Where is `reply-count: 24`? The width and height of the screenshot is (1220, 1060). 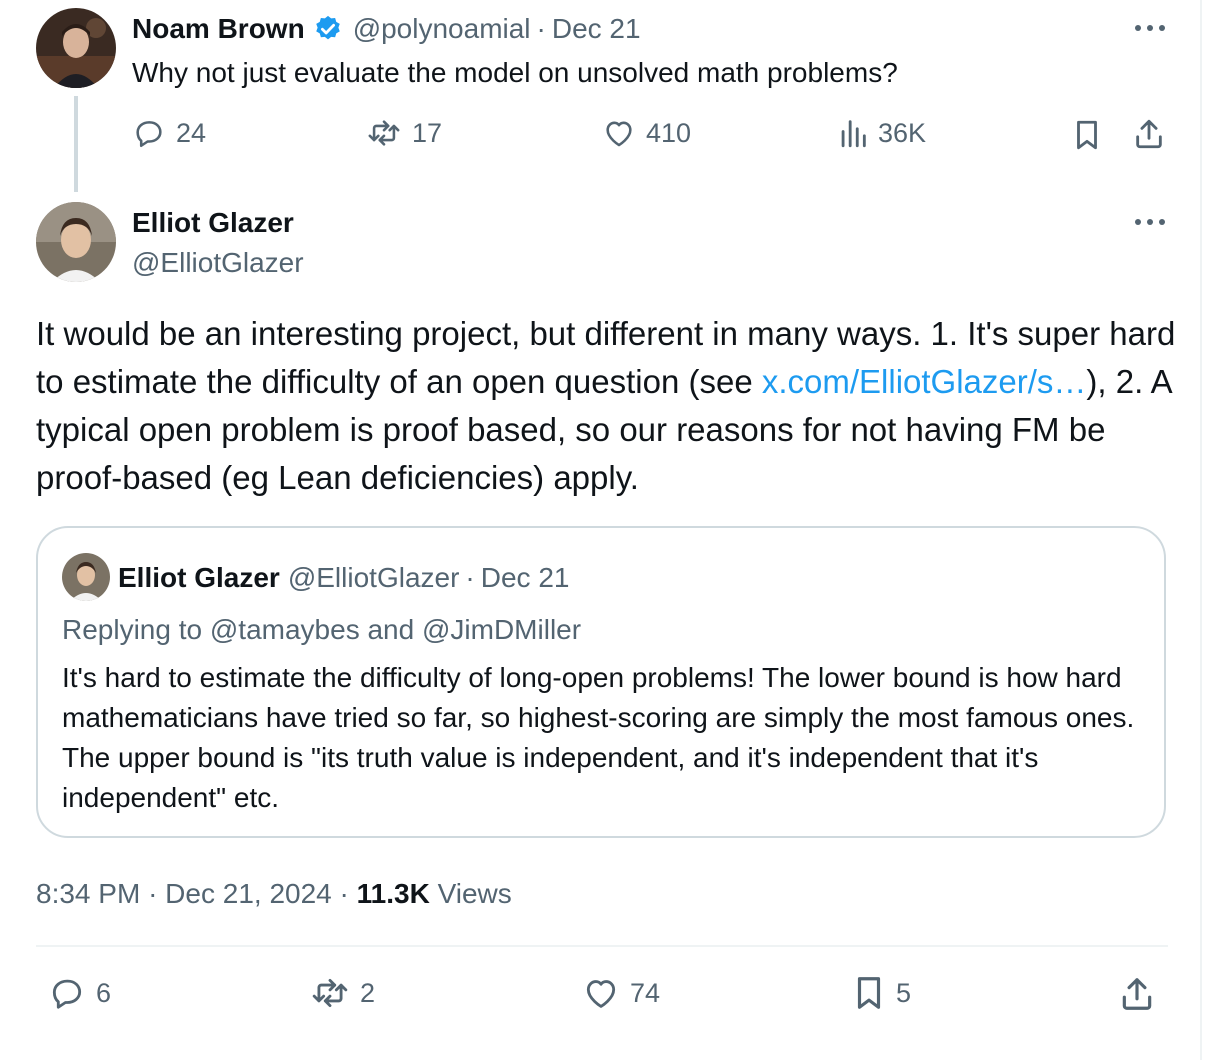 reply-count: 24 is located at coordinates (191, 132).